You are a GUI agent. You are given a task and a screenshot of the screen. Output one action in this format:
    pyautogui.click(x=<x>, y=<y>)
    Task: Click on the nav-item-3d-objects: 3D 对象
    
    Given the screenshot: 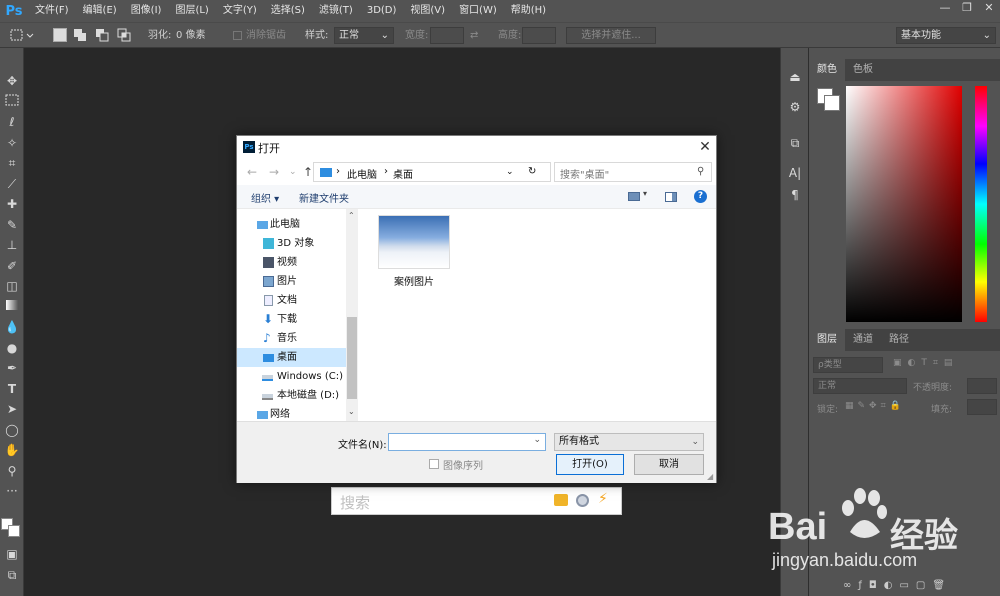 What is the action you would take?
    pyautogui.click(x=291, y=243)
    